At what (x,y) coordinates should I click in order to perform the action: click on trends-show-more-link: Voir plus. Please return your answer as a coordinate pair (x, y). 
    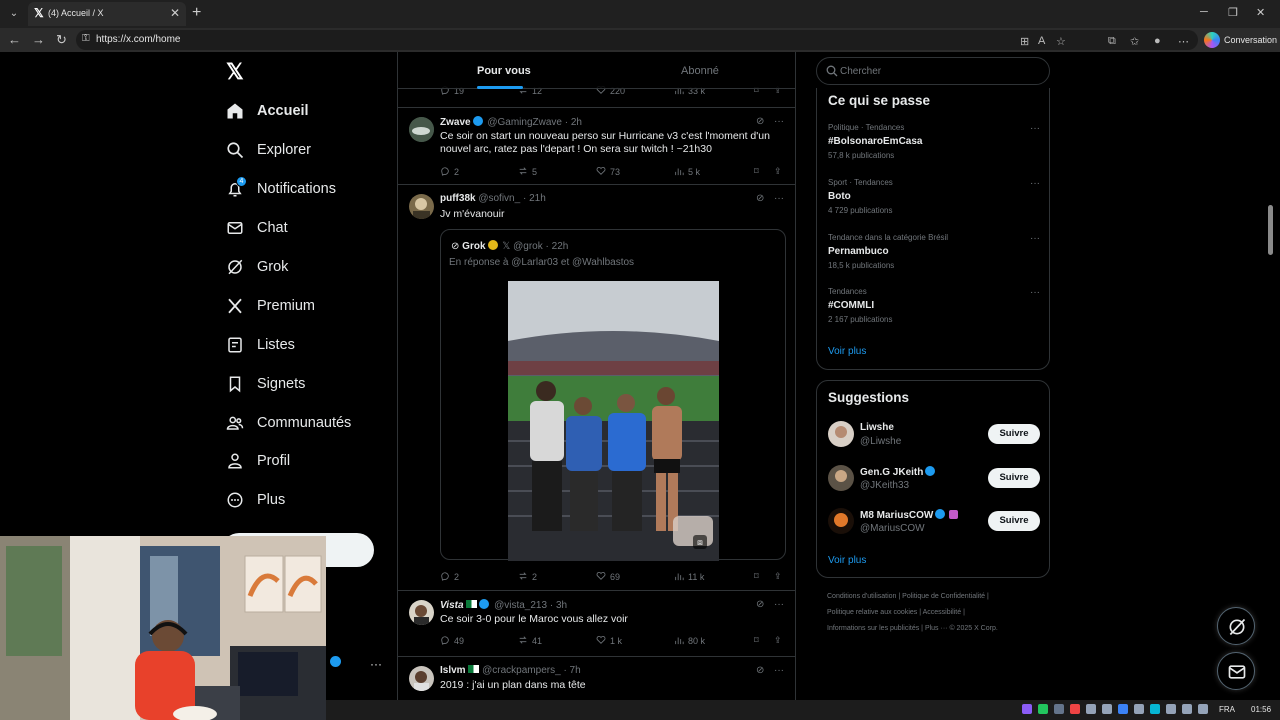
    Looking at the image, I should click on (847, 351).